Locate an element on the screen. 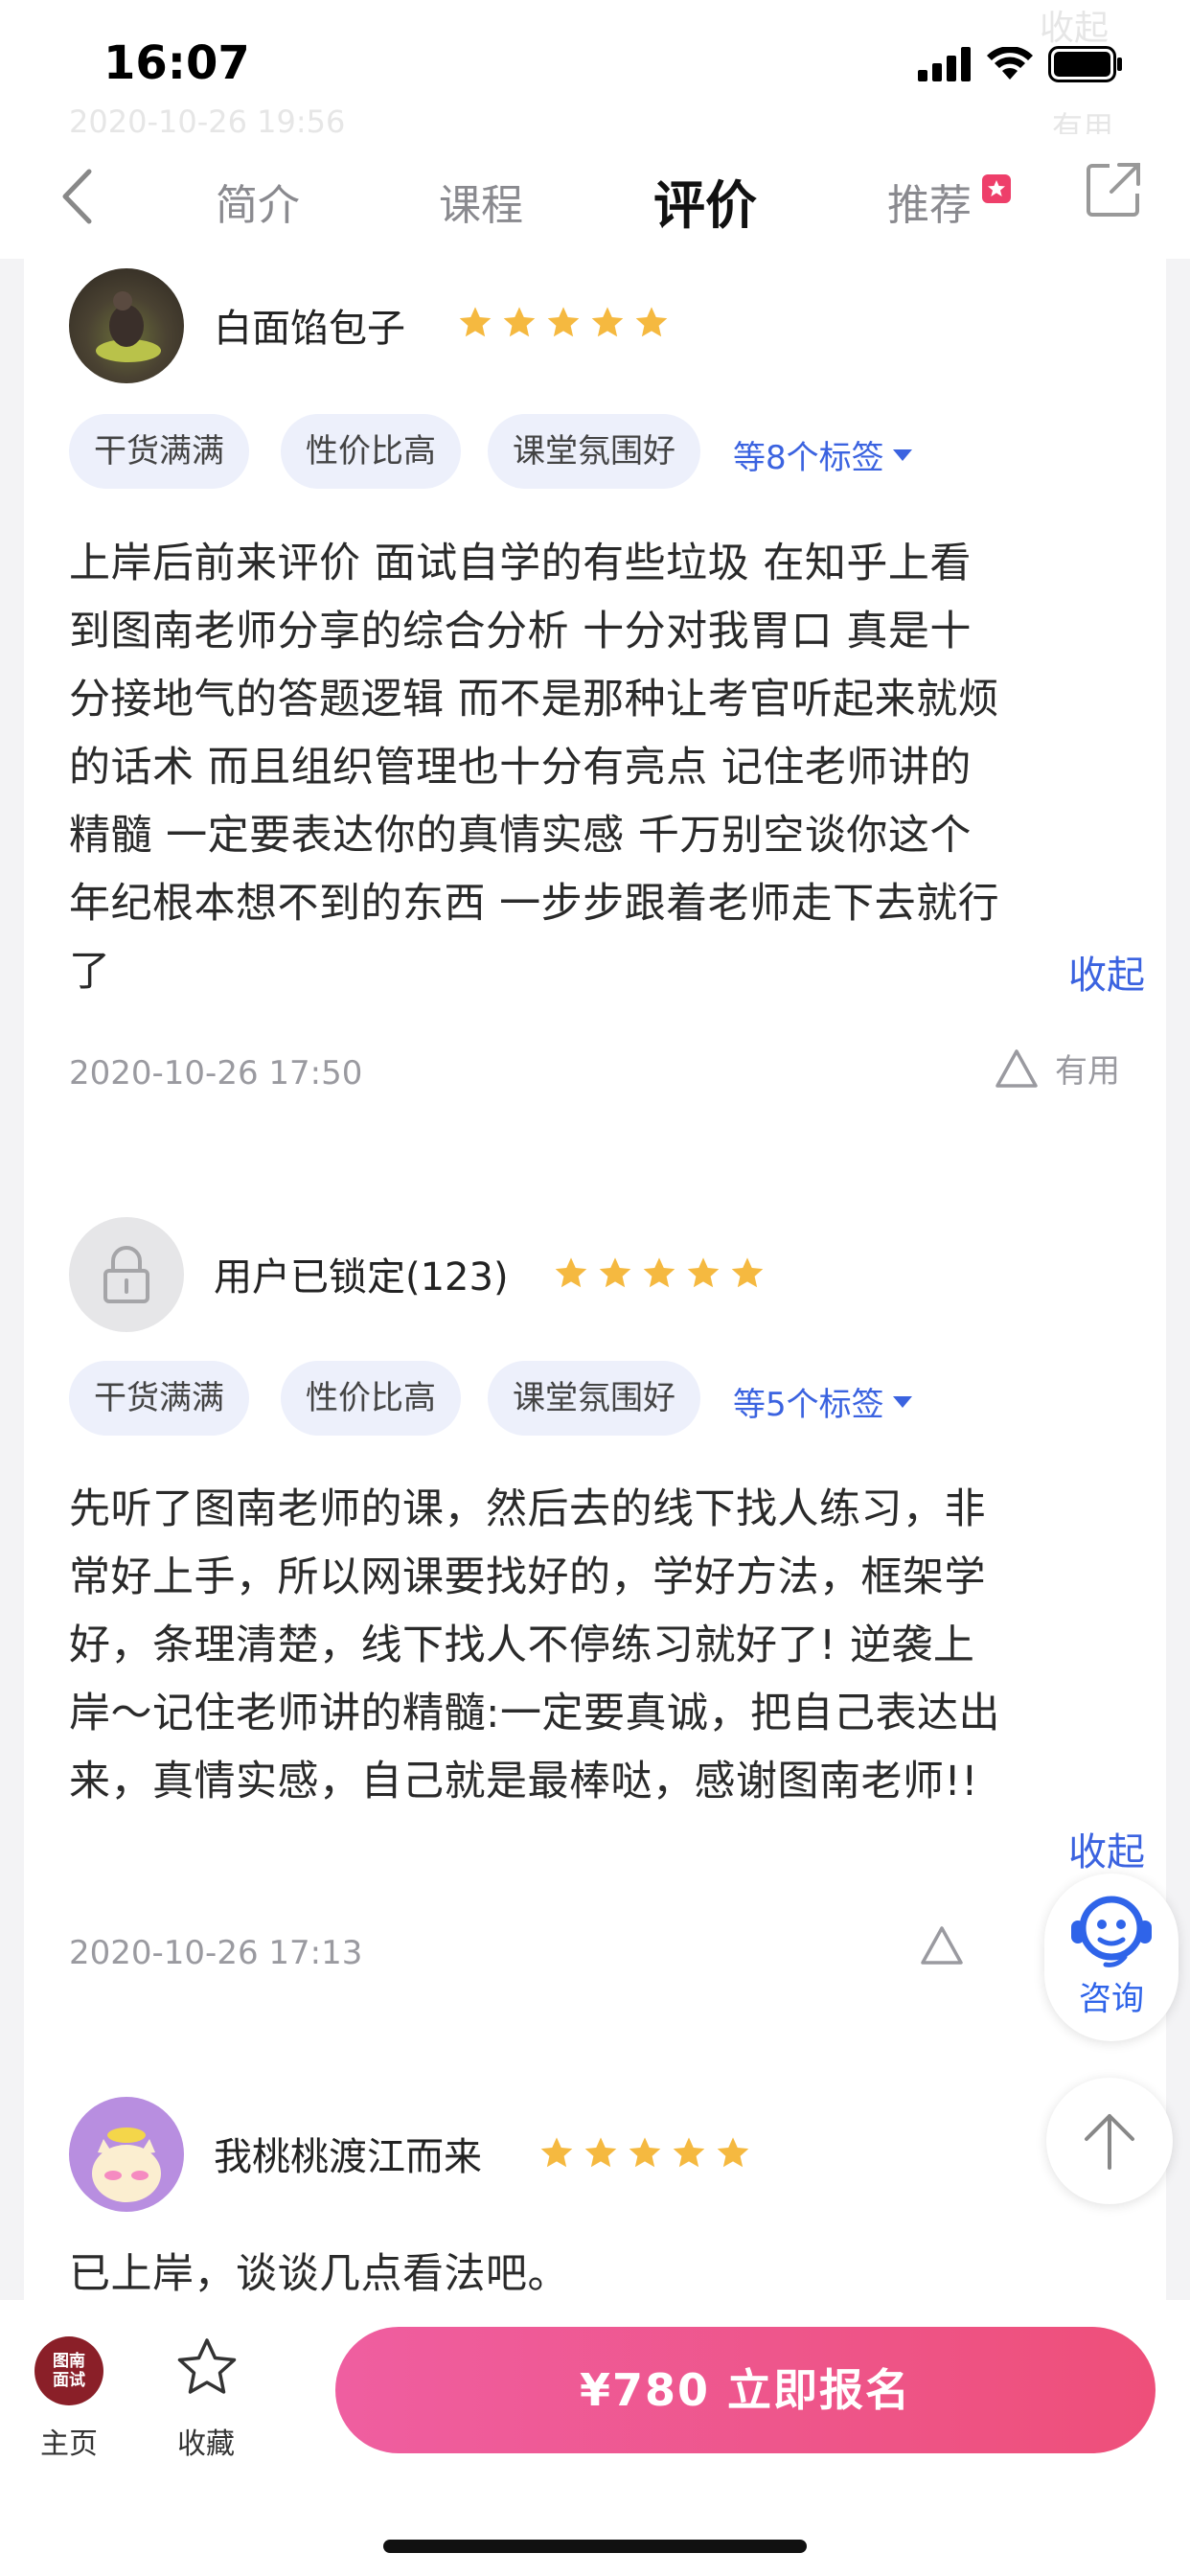 This screenshot has height=2576, width=1190. consult-button: 咨询 is located at coordinates (1111, 1957).